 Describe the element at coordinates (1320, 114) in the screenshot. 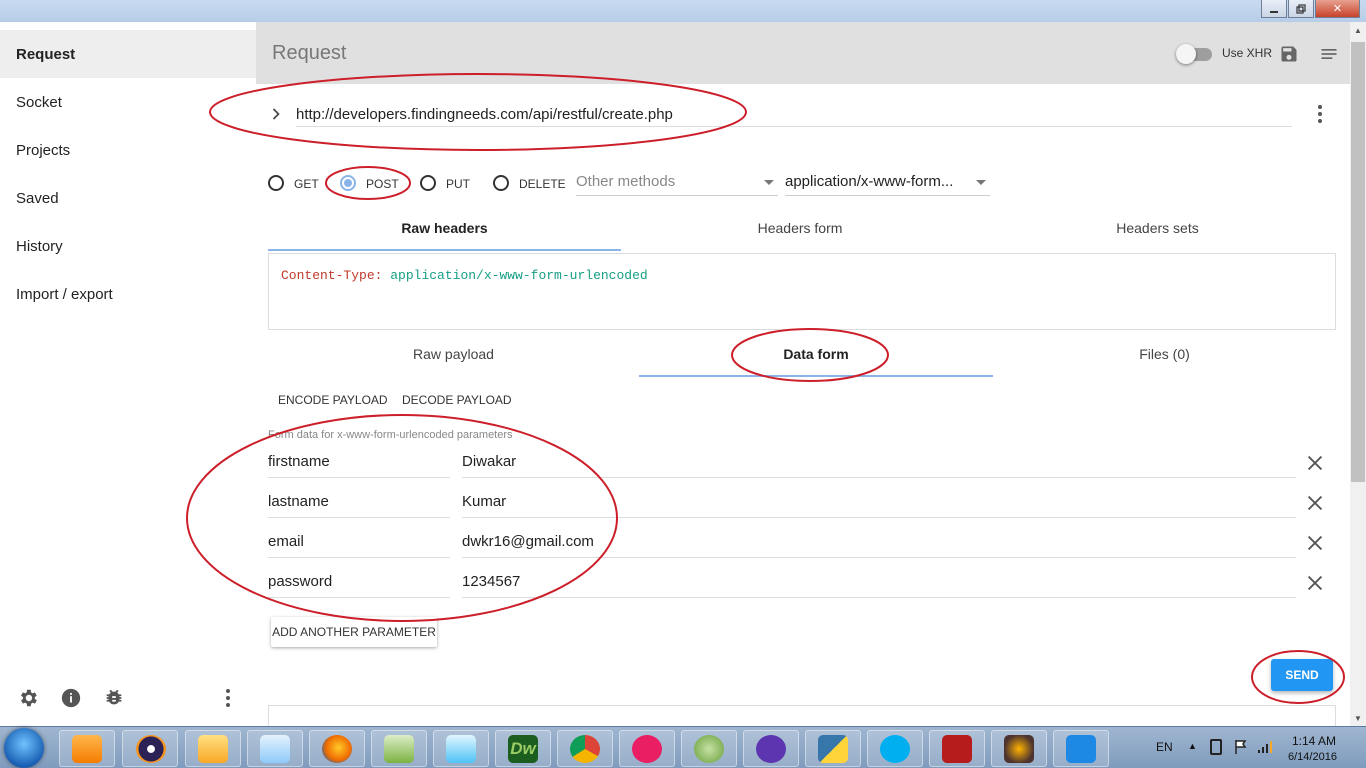

I see `url-options-icon` at that location.